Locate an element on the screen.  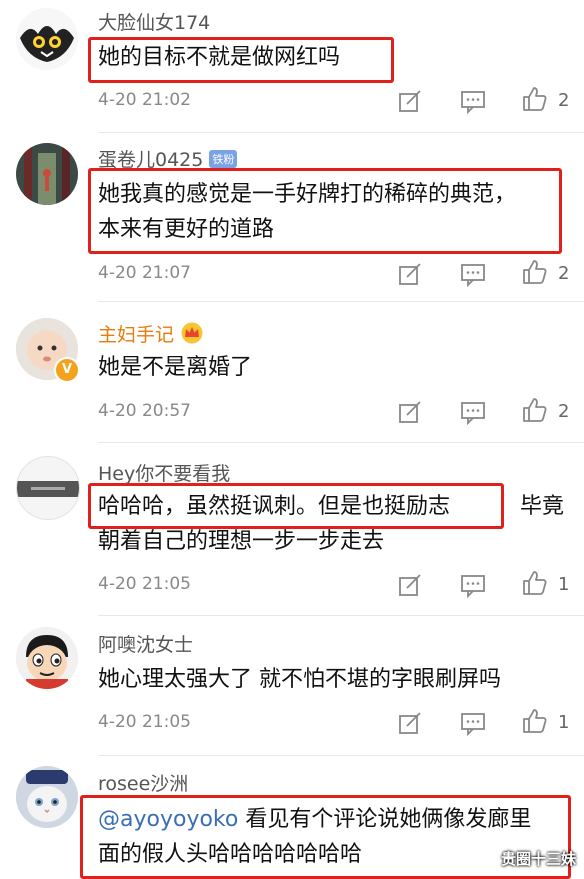
comment-line: 她心理太强大了 就不怕不堪的字眼刷屏吗 is located at coordinates (299, 679).